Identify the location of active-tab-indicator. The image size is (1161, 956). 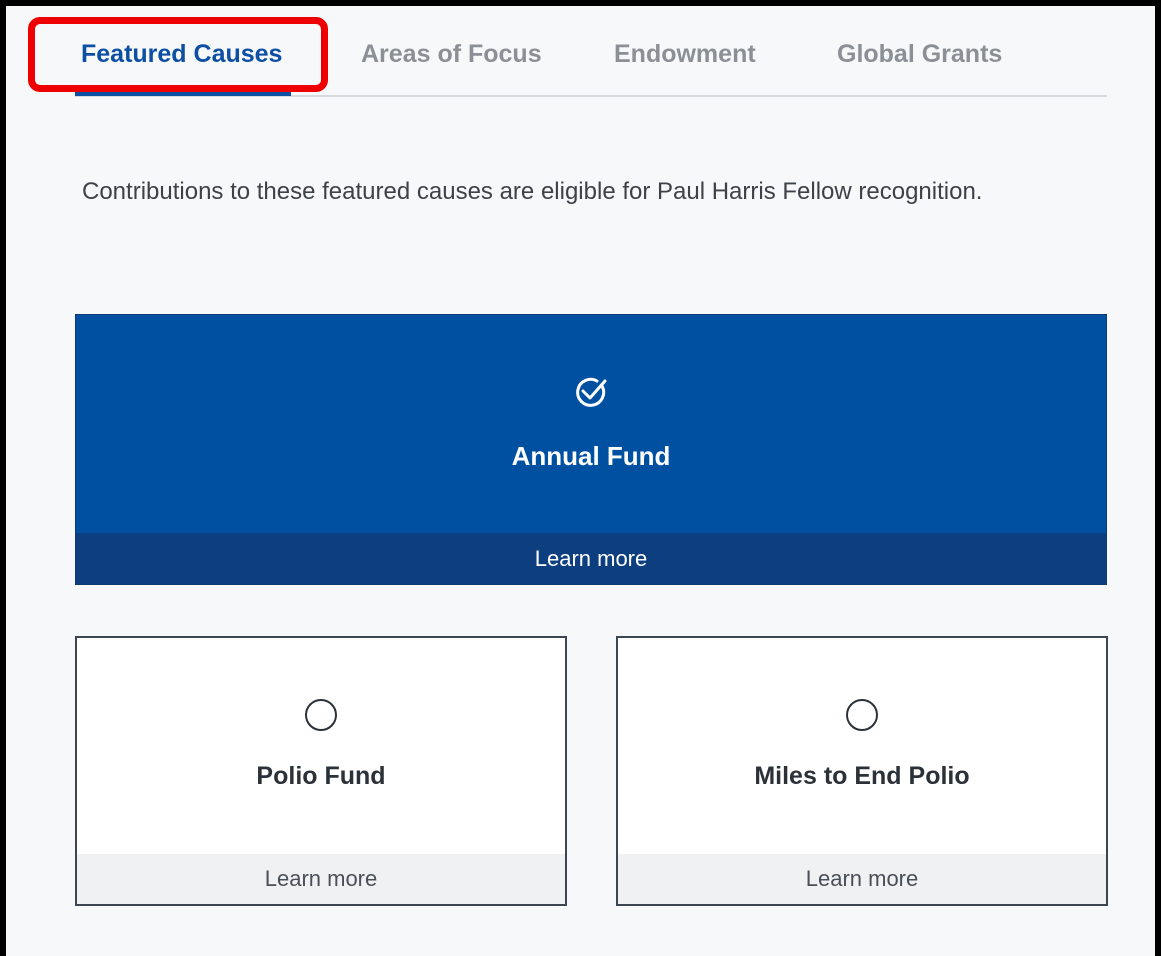
(183, 93).